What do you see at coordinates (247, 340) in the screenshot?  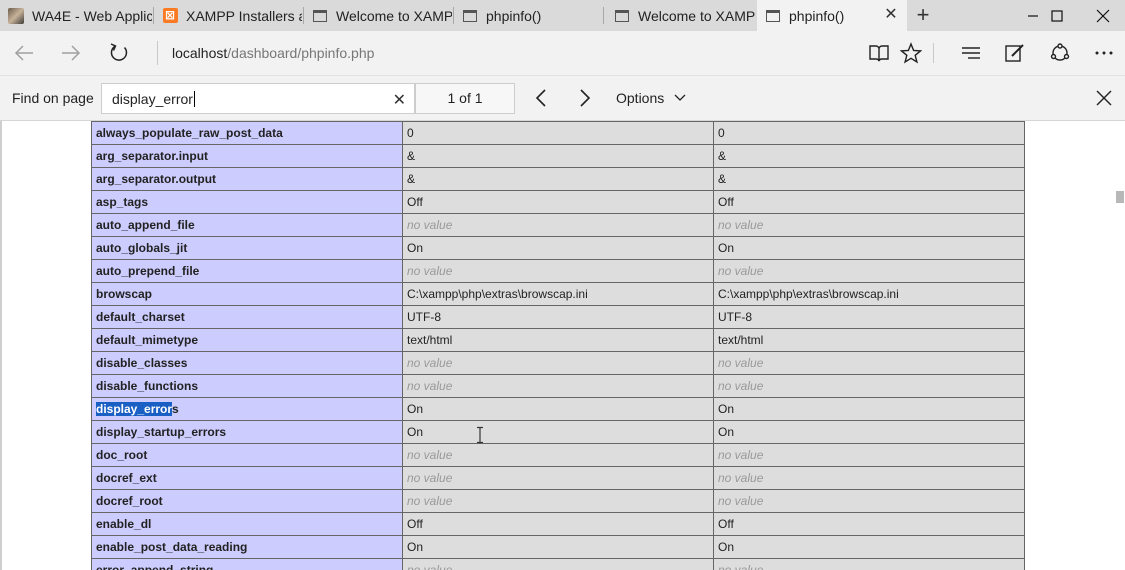 I see `directive-name: default_mimetype` at bounding box center [247, 340].